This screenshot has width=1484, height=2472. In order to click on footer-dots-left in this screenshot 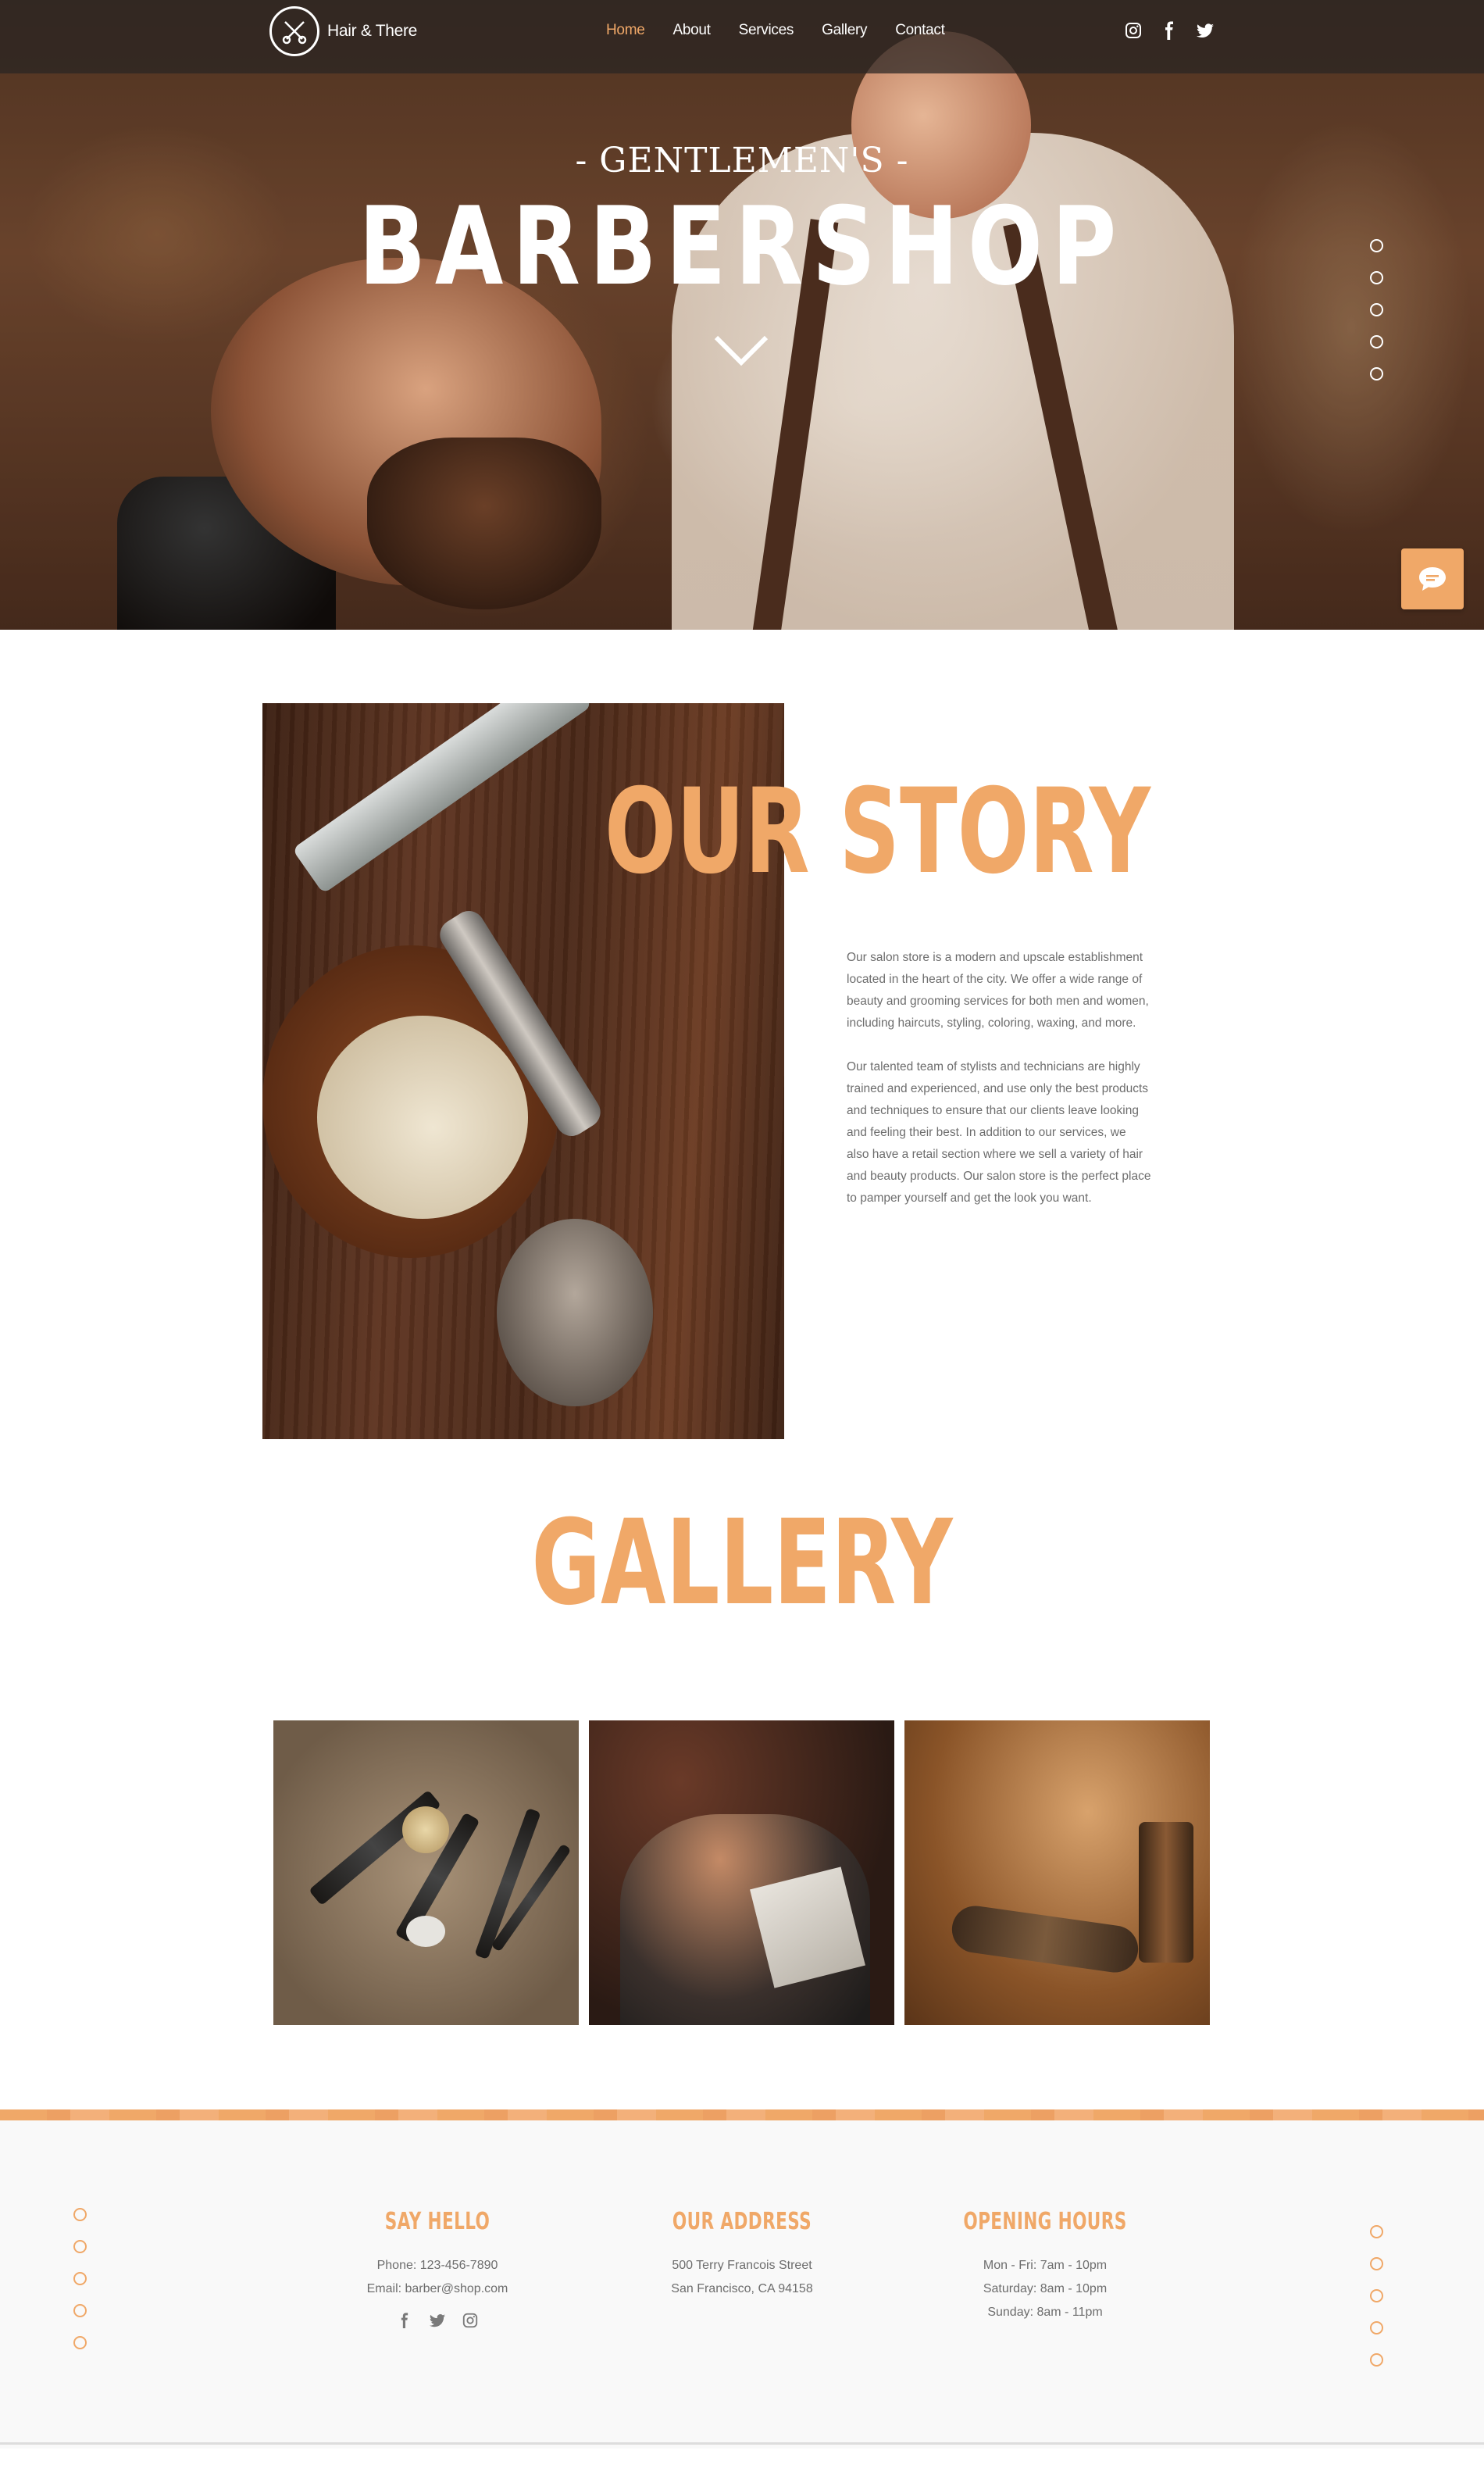, I will do `click(80, 2278)`.